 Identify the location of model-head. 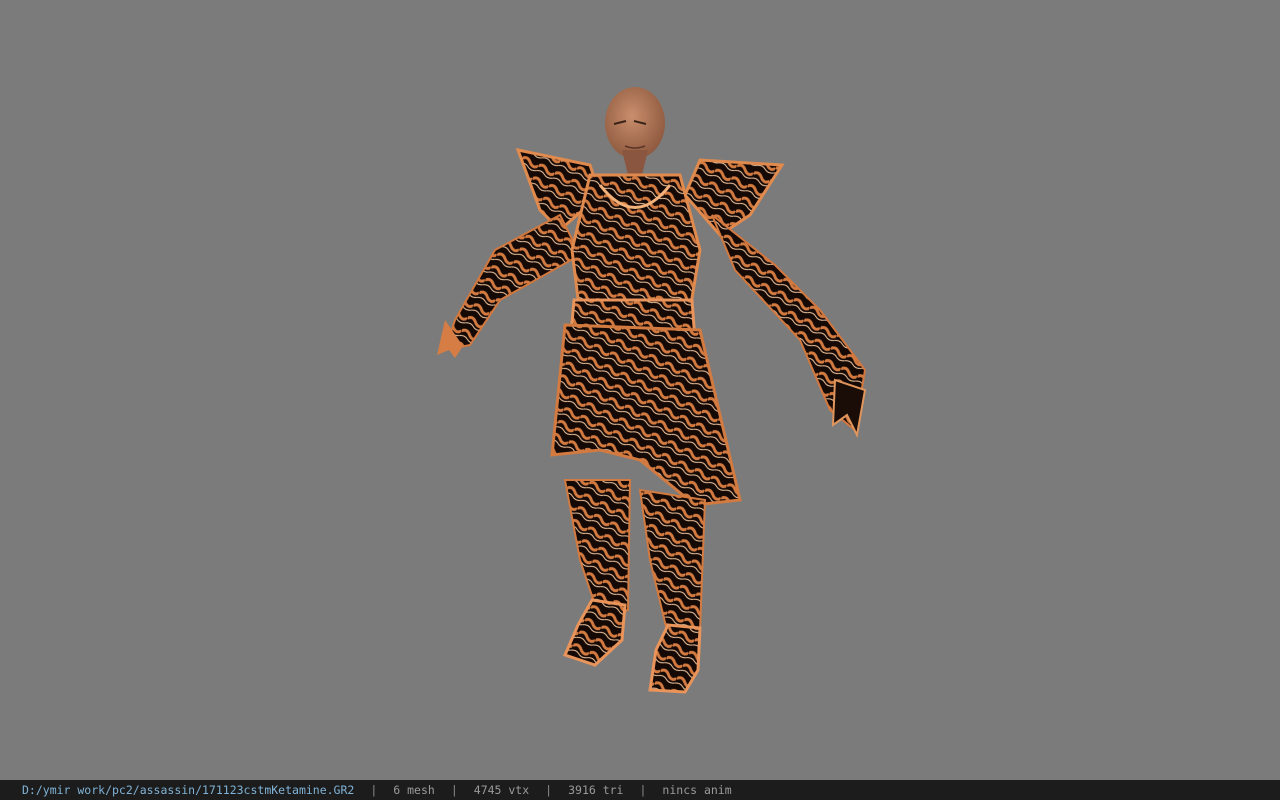
(635, 131).